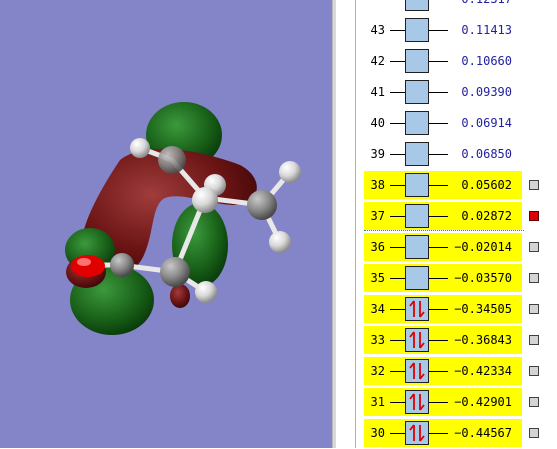 The width and height of the screenshot is (557, 449). What do you see at coordinates (444, 230) in the screenshot?
I see `homo-lumo-divider` at bounding box center [444, 230].